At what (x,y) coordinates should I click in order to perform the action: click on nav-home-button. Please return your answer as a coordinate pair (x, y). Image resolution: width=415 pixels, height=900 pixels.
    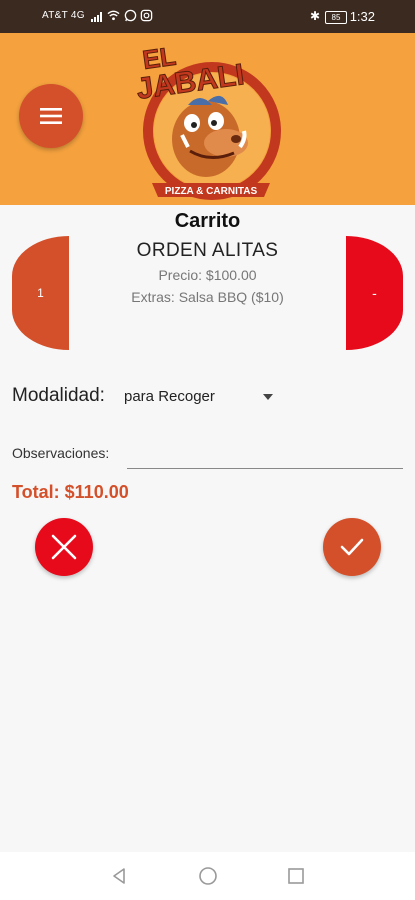
    Looking at the image, I should click on (208, 876).